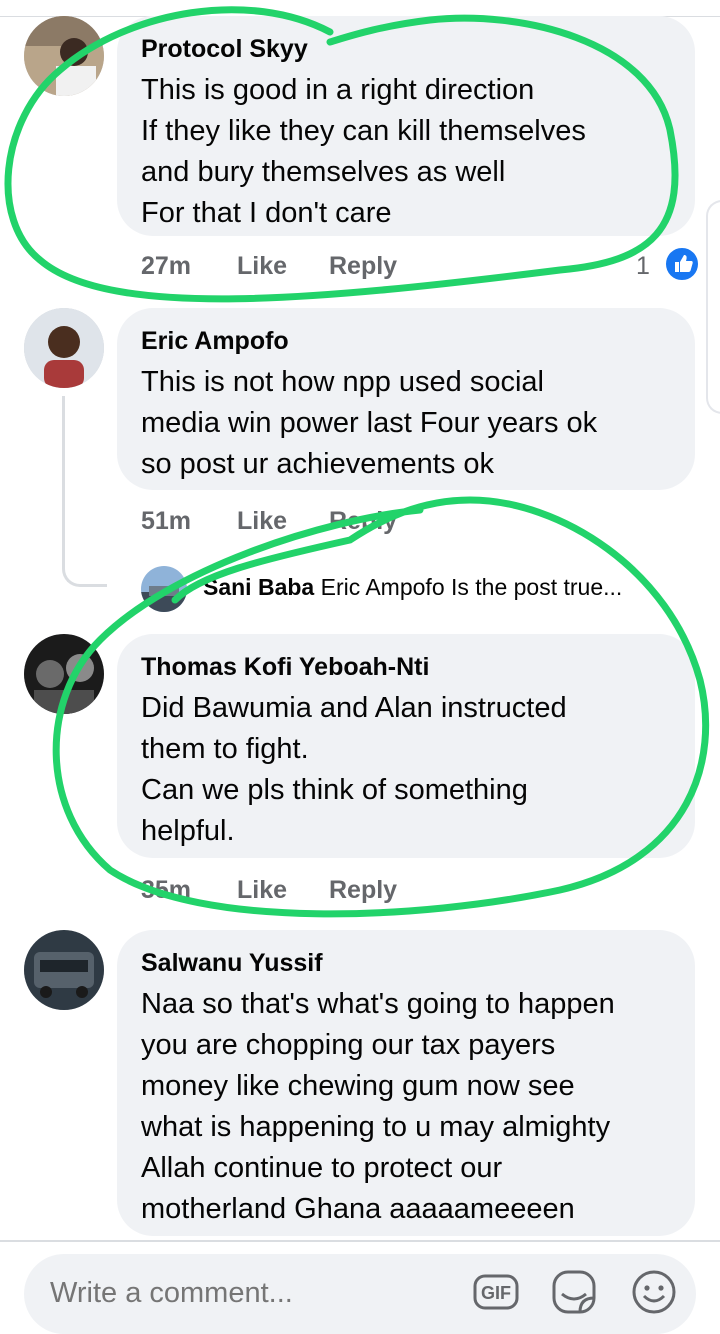  What do you see at coordinates (250, 1293) in the screenshot?
I see `comment-input` at bounding box center [250, 1293].